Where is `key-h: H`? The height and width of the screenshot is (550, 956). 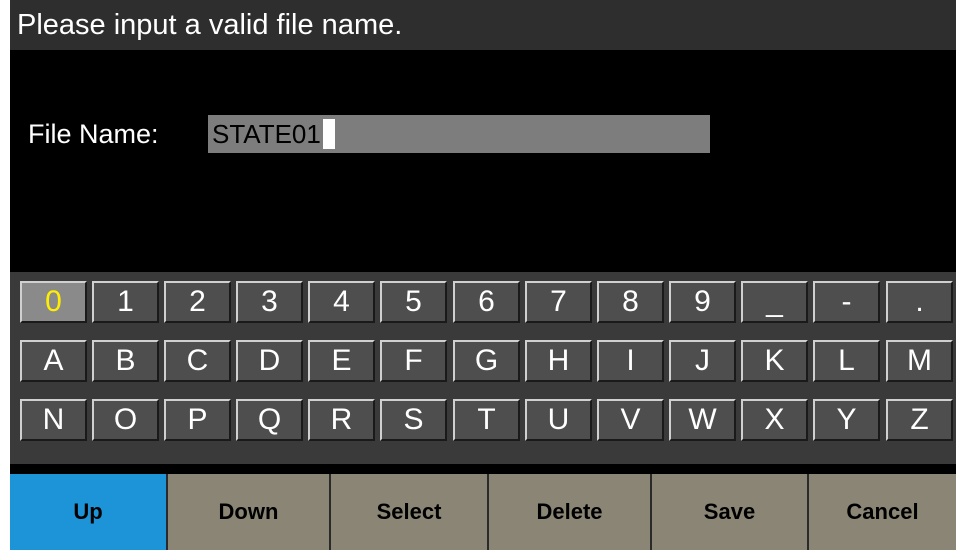
key-h: H is located at coordinates (558, 361).